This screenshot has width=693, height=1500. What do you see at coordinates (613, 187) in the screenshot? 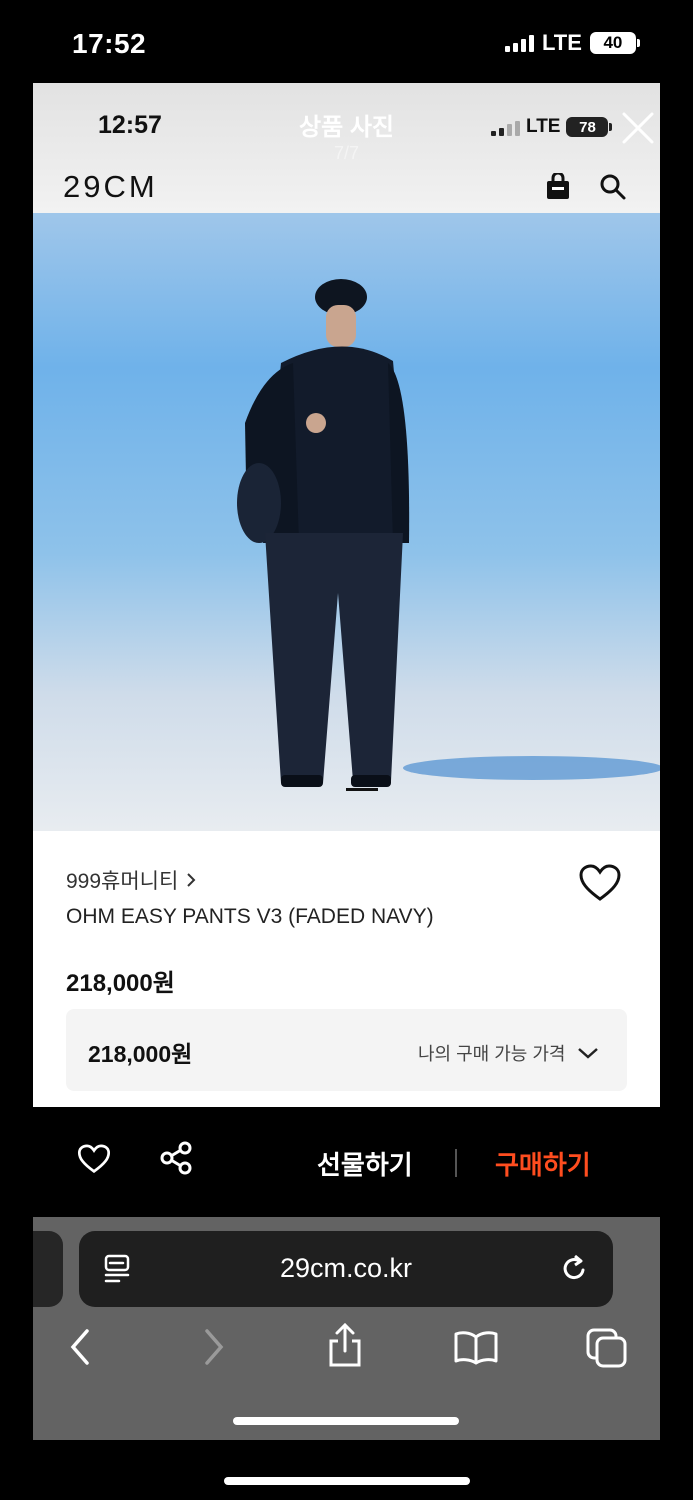
I see `search-icon` at bounding box center [613, 187].